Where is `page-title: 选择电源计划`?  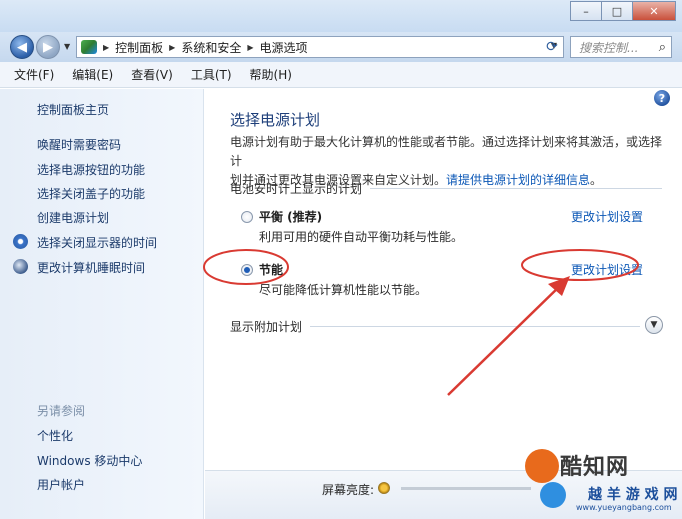
page-title: 选择电源计划 is located at coordinates (275, 120).